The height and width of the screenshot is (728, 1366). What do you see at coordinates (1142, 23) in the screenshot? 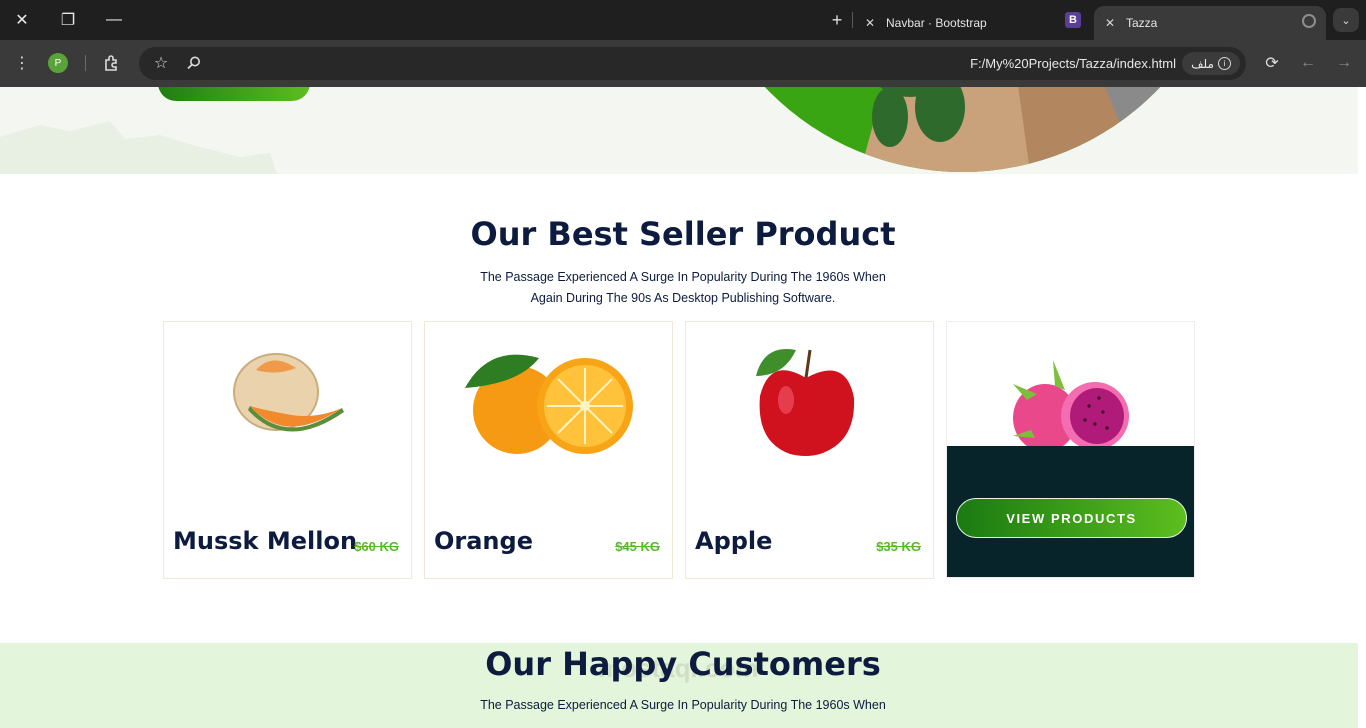
I see `tab-title: Tazza` at bounding box center [1142, 23].